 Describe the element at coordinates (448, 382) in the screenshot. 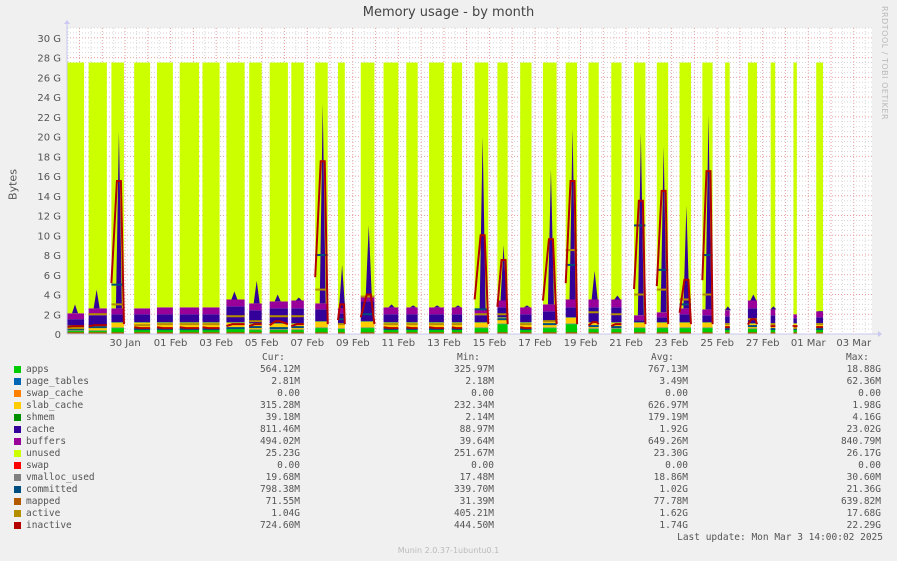

I see `legend-row-page-tables: page_tables 2.81M 2.18M 3.49M 62.36M` at that location.